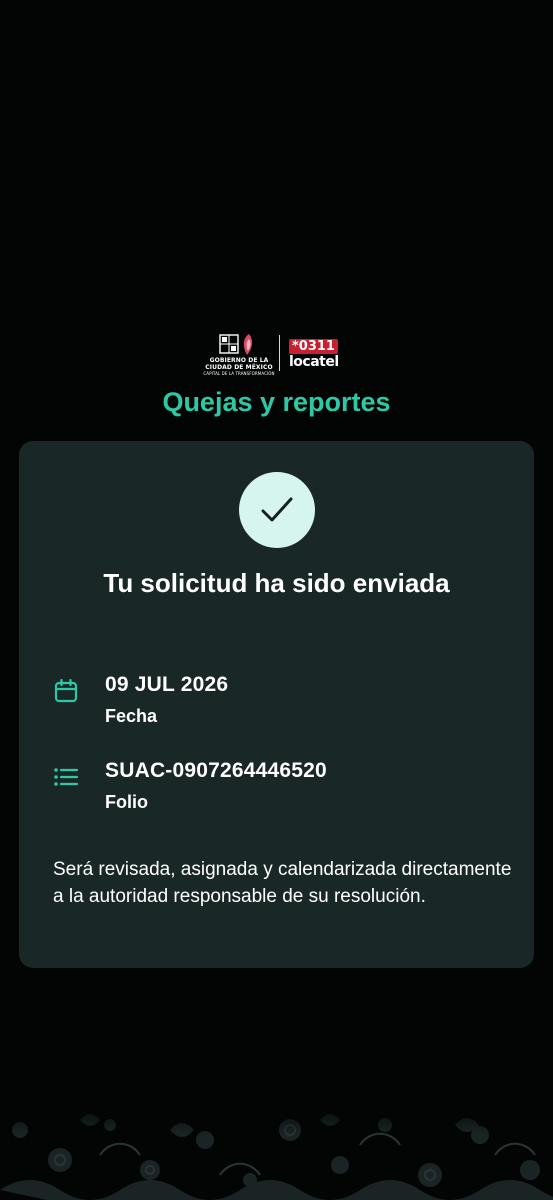  I want to click on success-badge, so click(277, 510).